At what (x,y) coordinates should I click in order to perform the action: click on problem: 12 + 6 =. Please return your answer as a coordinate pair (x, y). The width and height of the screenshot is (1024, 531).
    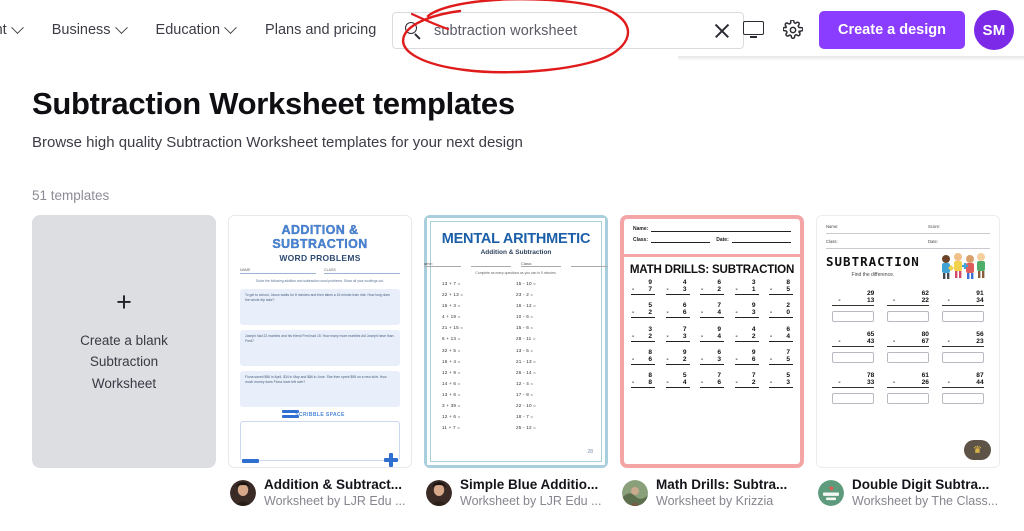
    Looking at the image, I should click on (451, 417).